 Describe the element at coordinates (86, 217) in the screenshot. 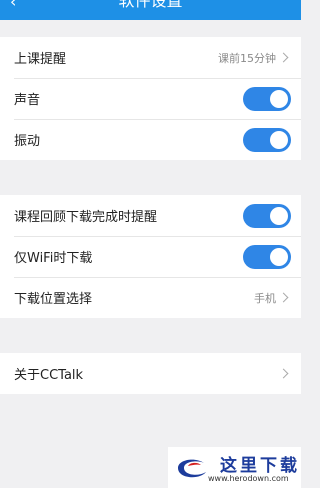

I see `download-notify-label: 课程回顾下载完成时提醒` at that location.